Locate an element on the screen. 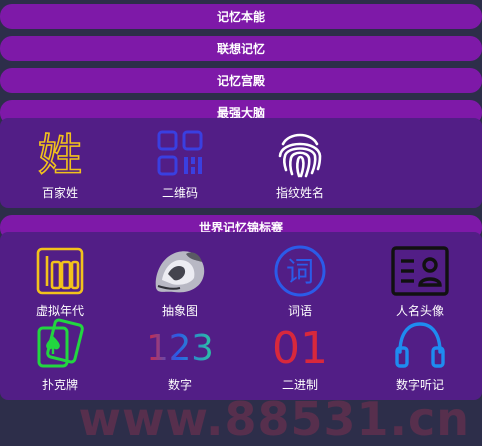 The width and height of the screenshot is (482, 446). tile-label: 人名头像 is located at coordinates (419, 311).